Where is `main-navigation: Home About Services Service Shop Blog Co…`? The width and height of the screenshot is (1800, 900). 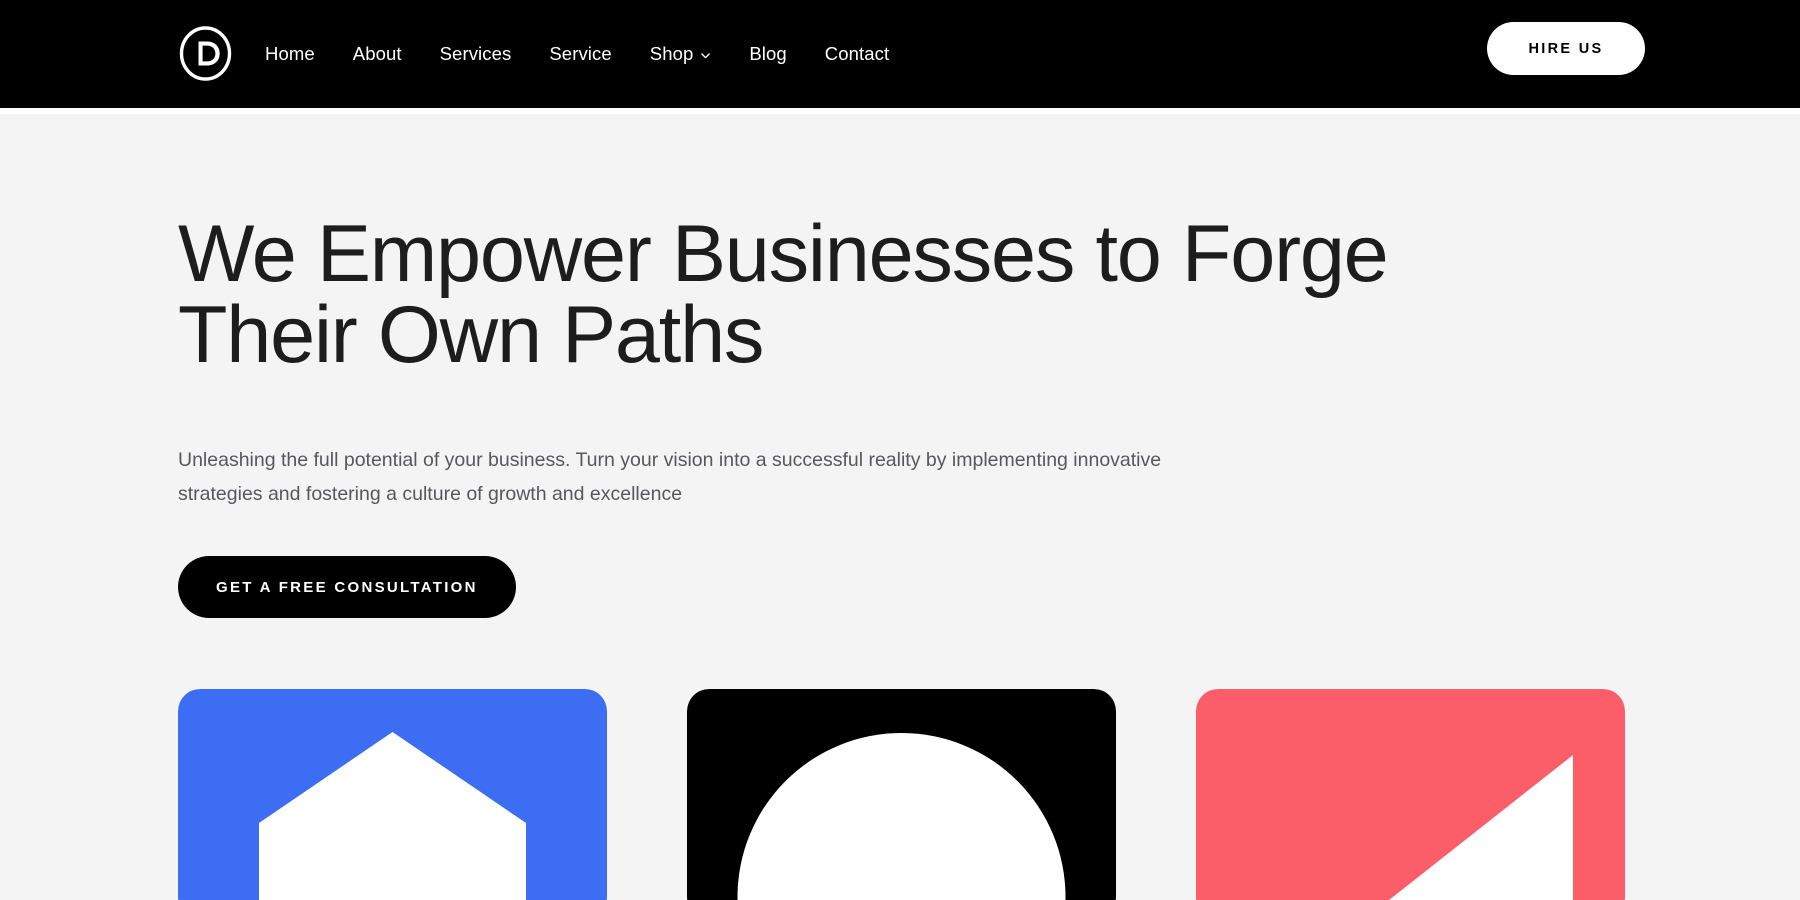
main-navigation: Home About Services Service Shop Blog Co… is located at coordinates (586, 54).